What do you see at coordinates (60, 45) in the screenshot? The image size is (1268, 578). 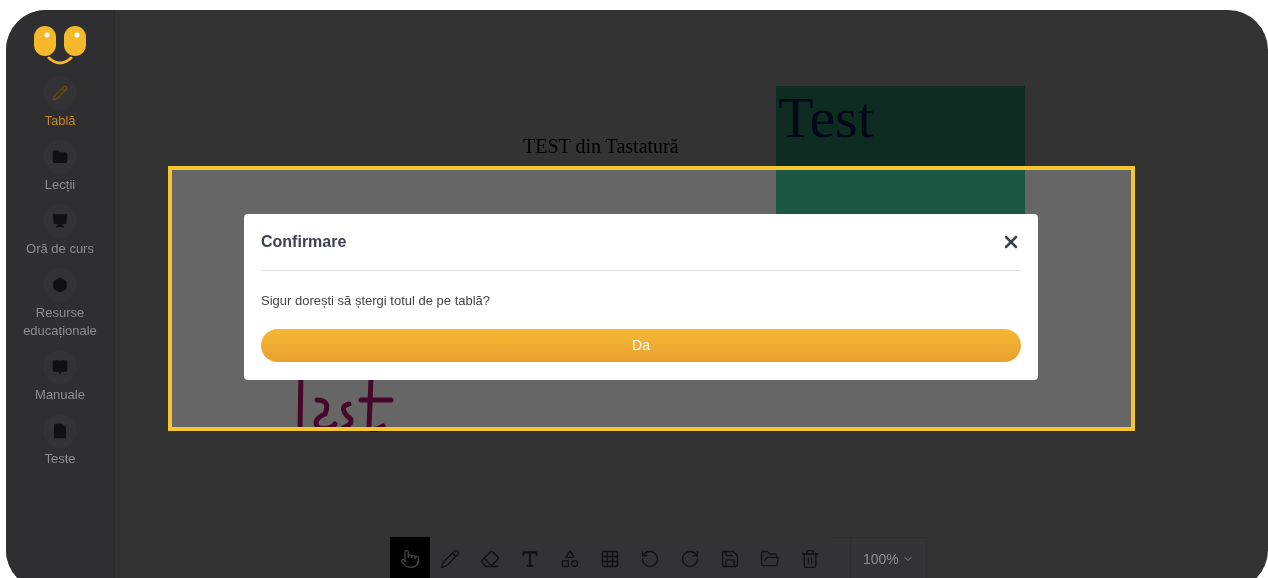 I see `logo-icon` at bounding box center [60, 45].